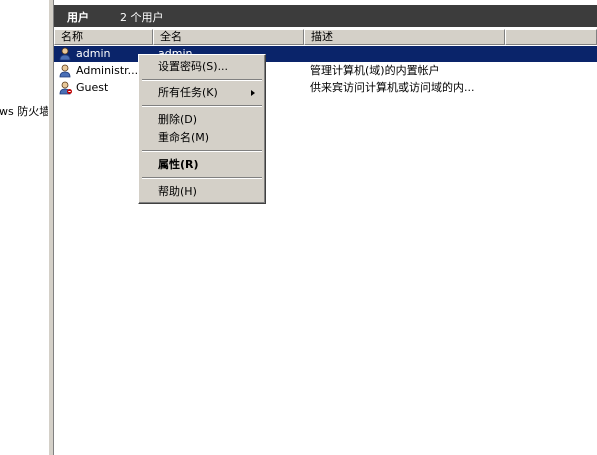 The width and height of the screenshot is (597, 455). I want to click on row-name: admin, so click(93, 53).